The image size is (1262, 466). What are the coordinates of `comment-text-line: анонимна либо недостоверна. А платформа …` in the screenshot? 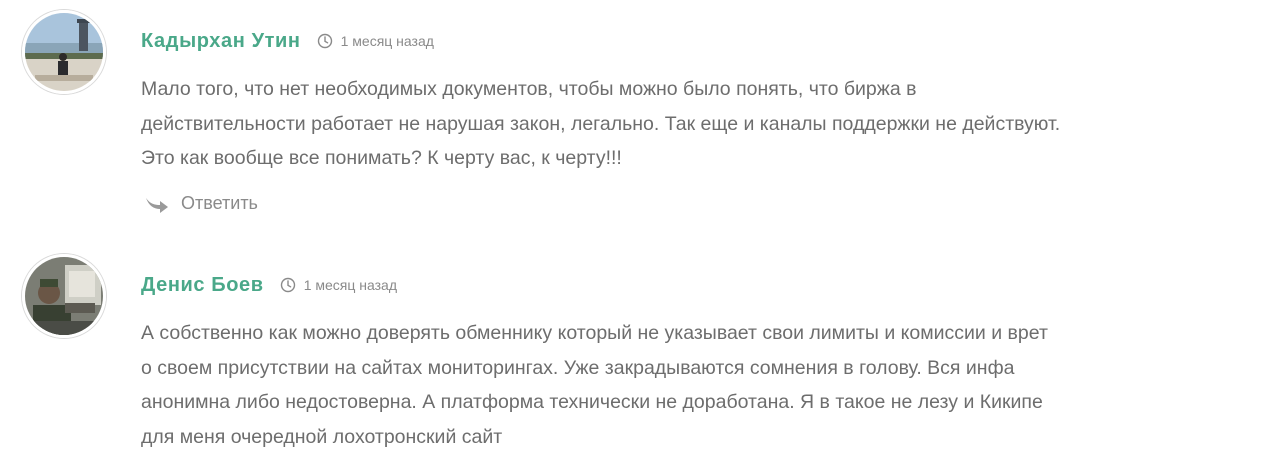 It's located at (592, 402).